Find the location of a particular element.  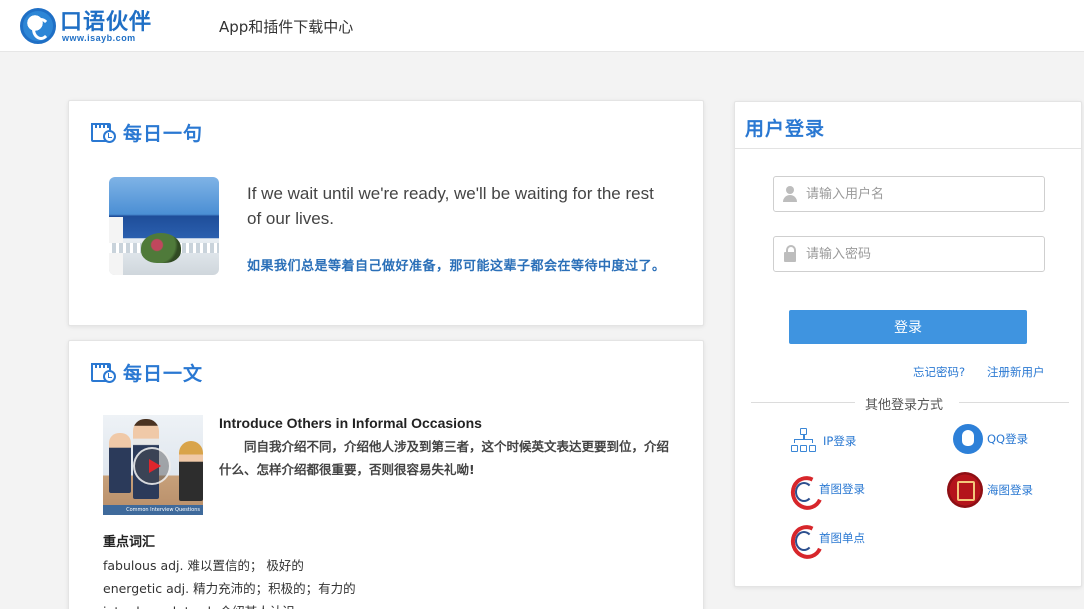

daily-article-title: 每日一文 is located at coordinates (163, 373).